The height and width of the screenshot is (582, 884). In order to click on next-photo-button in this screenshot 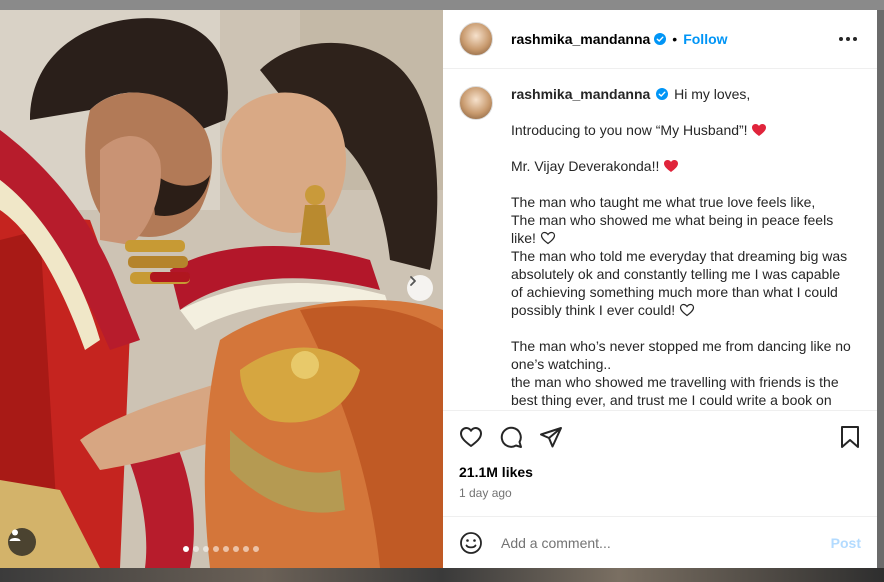, I will do `click(420, 288)`.